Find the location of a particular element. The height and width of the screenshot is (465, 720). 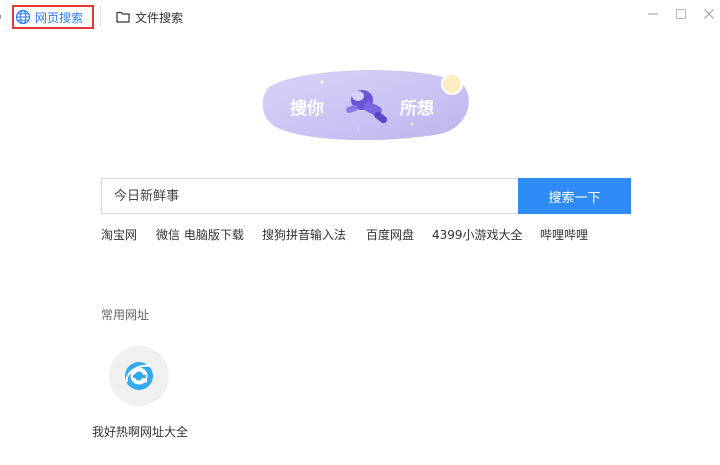

search-banner: 搜你 所想 is located at coordinates (365, 105).